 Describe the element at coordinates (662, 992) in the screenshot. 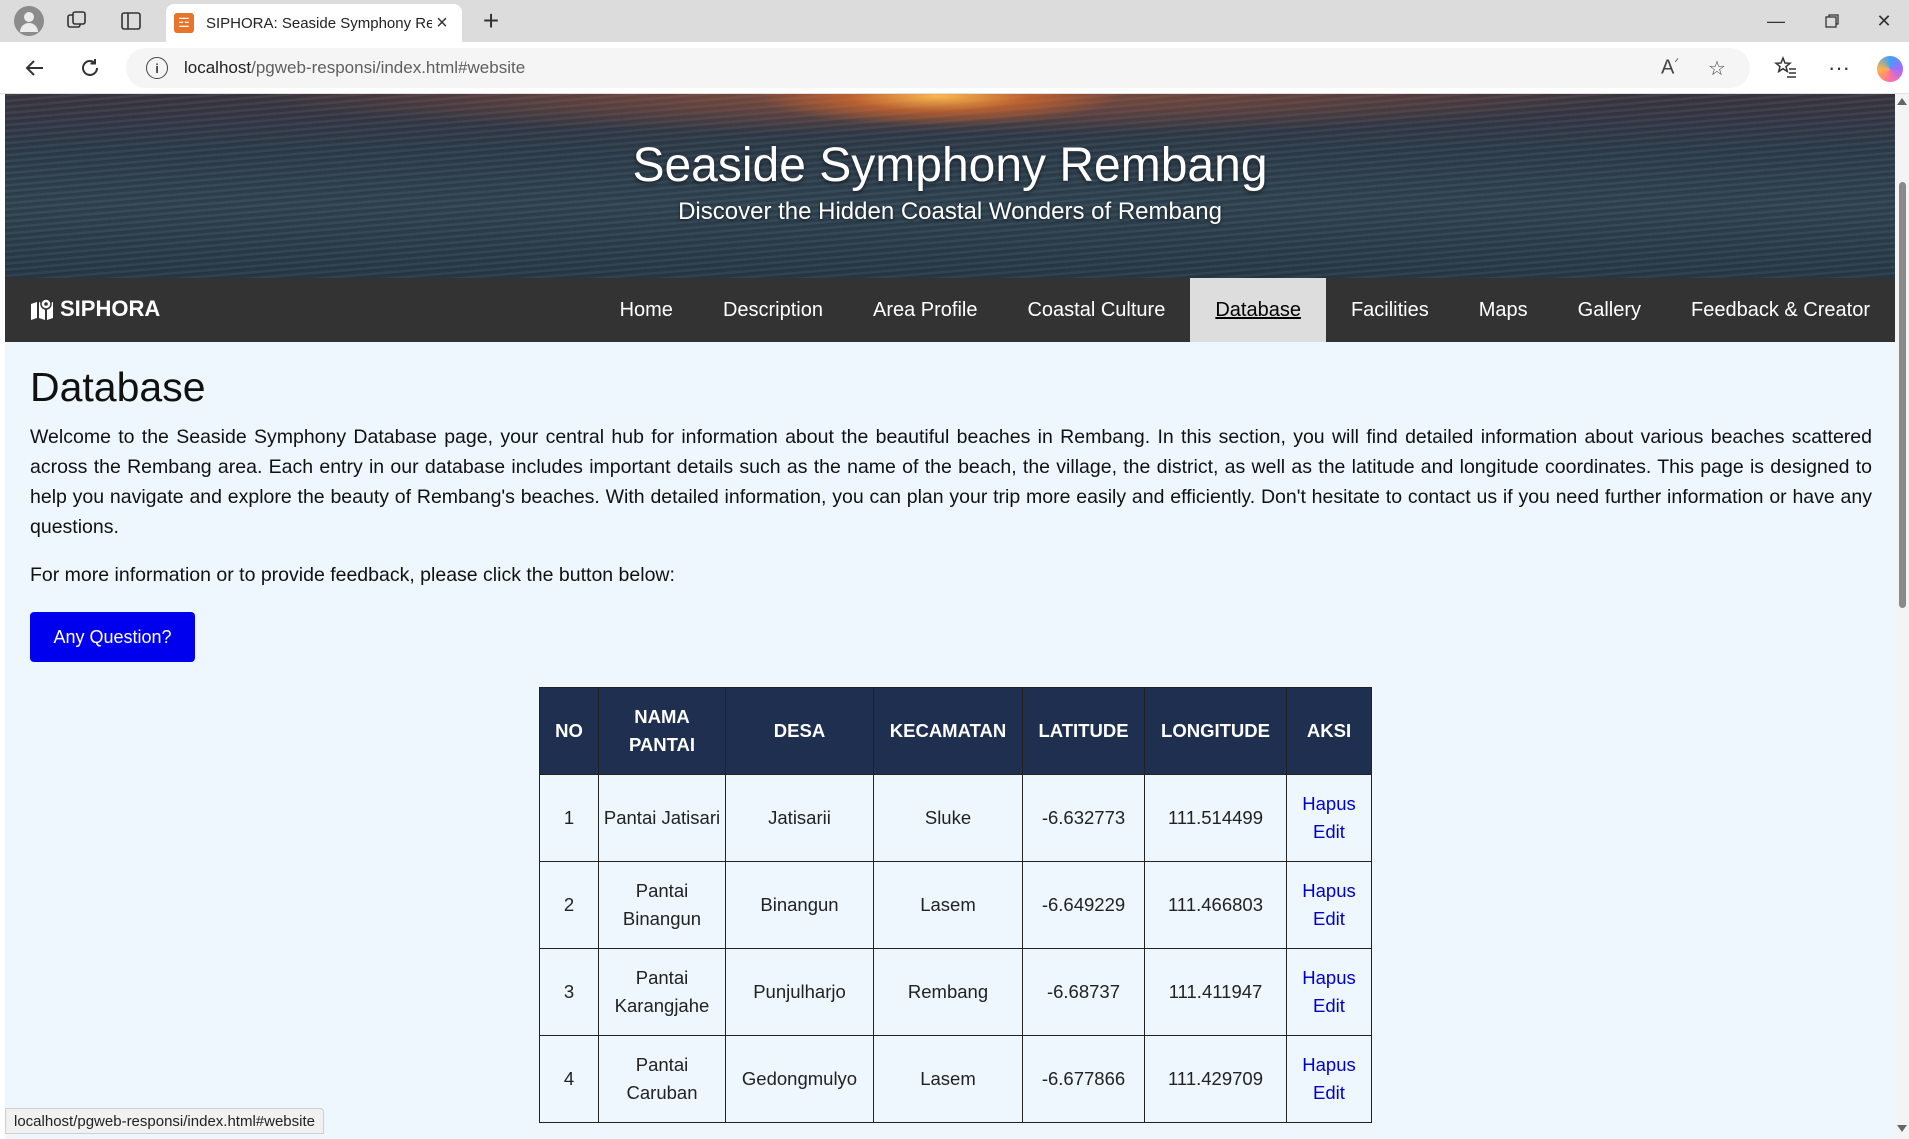

I see `cell-nama: Pantai Karangjahe` at that location.